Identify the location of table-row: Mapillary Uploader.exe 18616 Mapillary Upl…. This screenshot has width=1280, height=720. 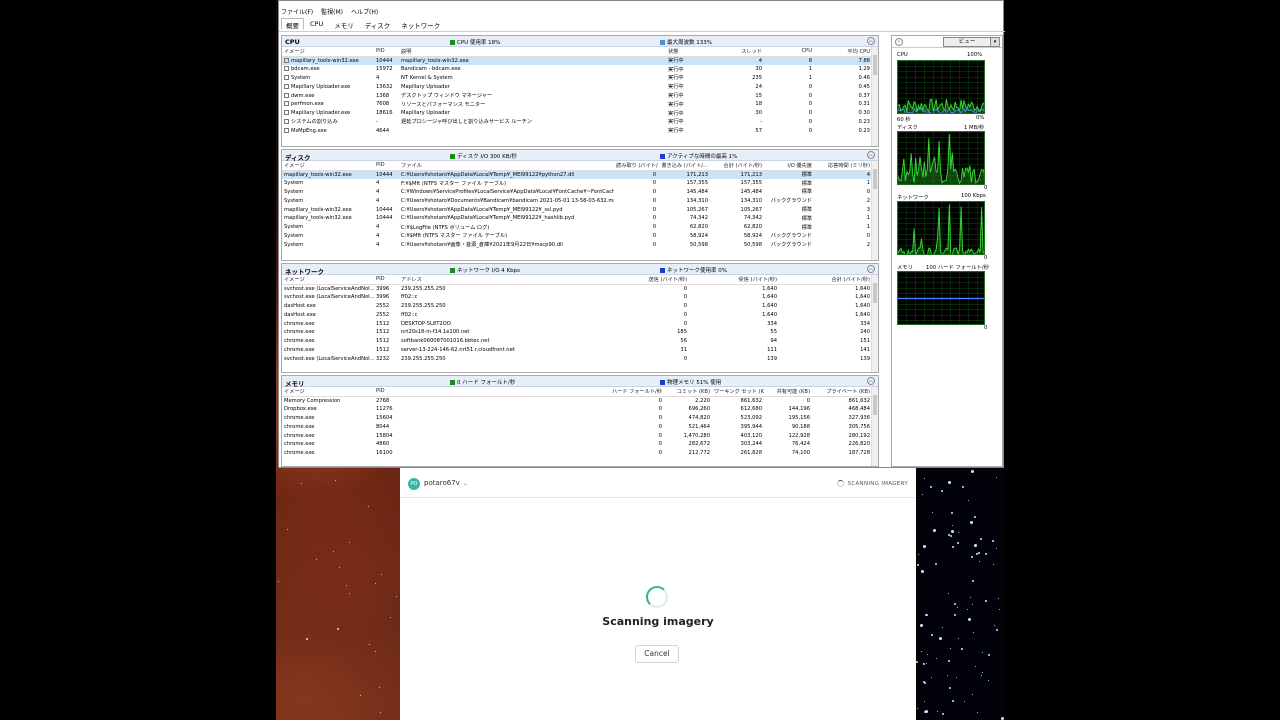
(577, 113).